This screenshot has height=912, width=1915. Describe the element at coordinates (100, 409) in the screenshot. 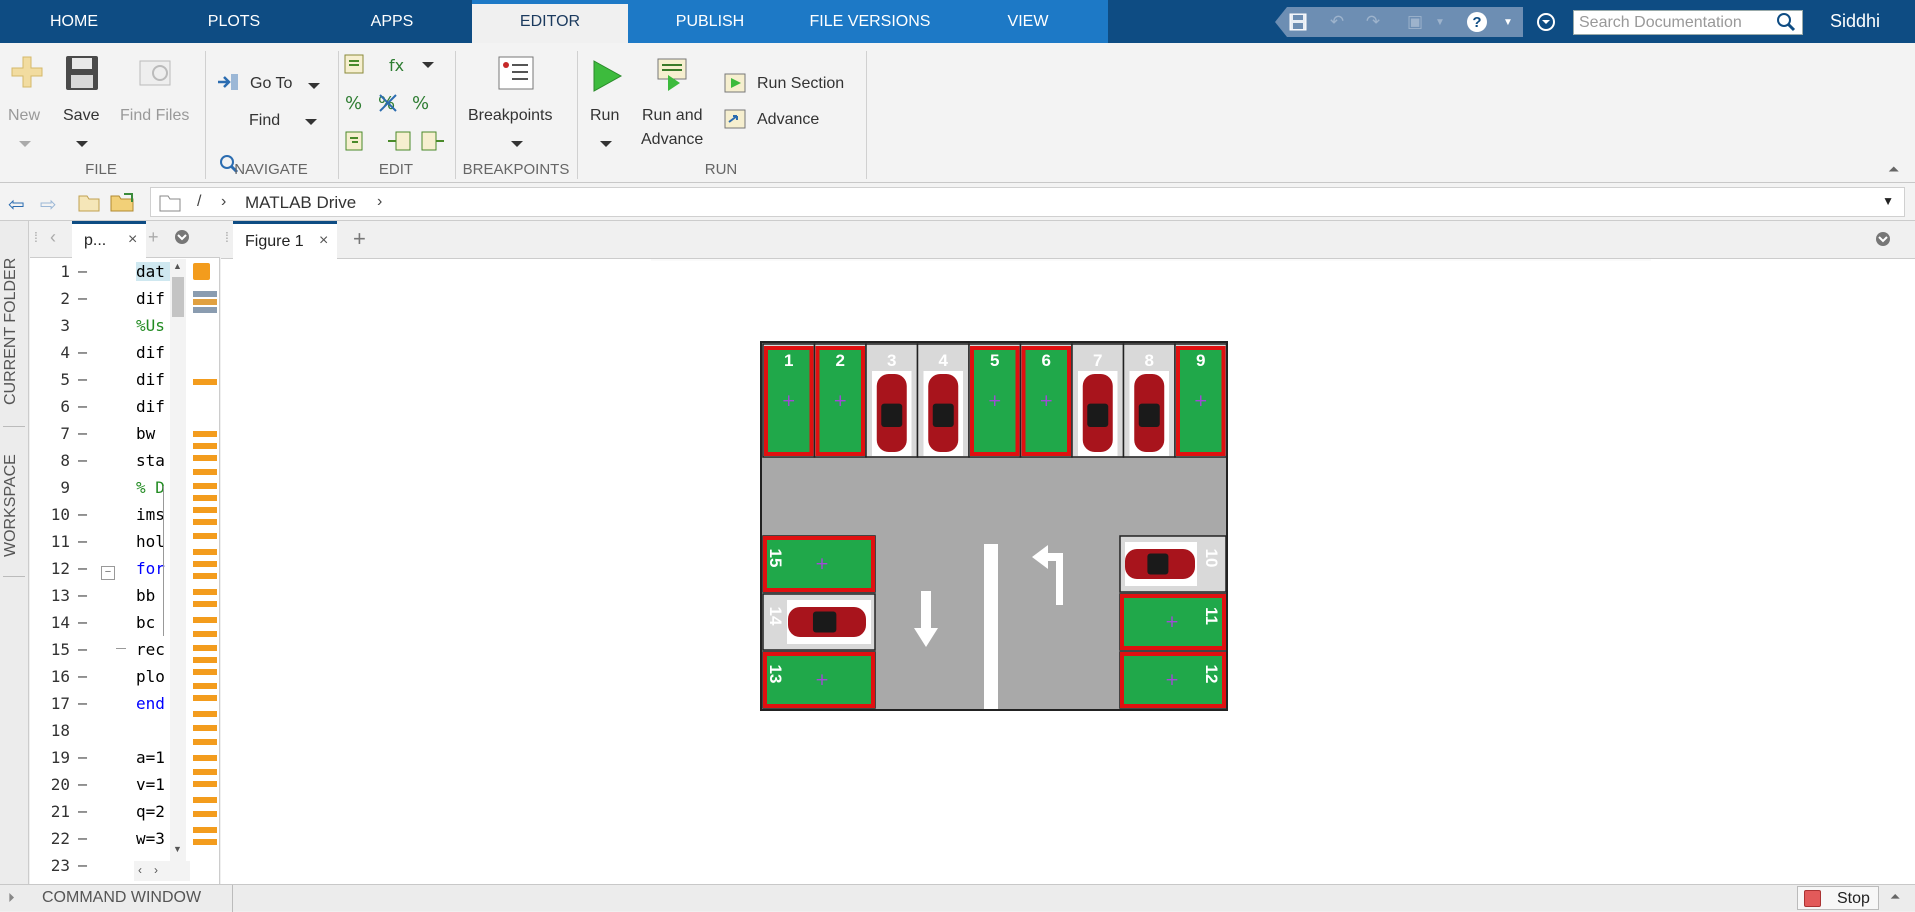

I see `code-line: 6– dif` at that location.